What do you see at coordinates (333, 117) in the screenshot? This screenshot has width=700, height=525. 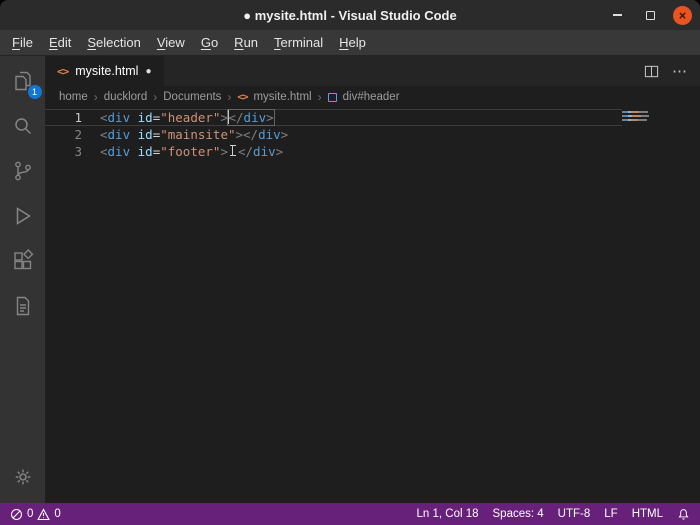 I see `code-line: 1 <div id="header"></div>` at bounding box center [333, 117].